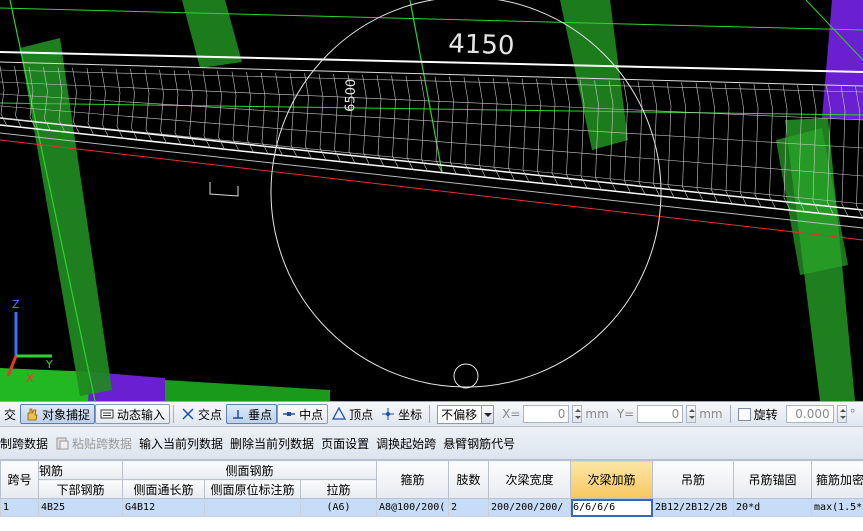  I want to click on cell-sec-beam-add: 6/6/6/6, so click(612, 507).